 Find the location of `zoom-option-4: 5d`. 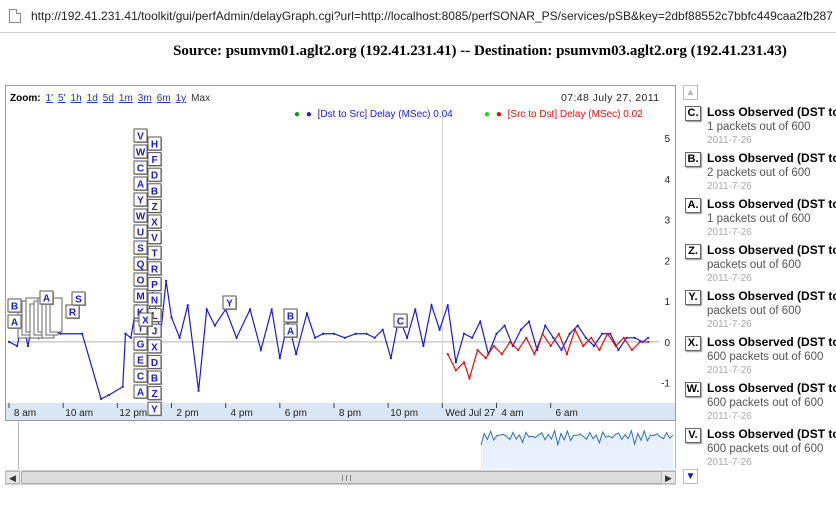

zoom-option-4: 5d is located at coordinates (108, 98).